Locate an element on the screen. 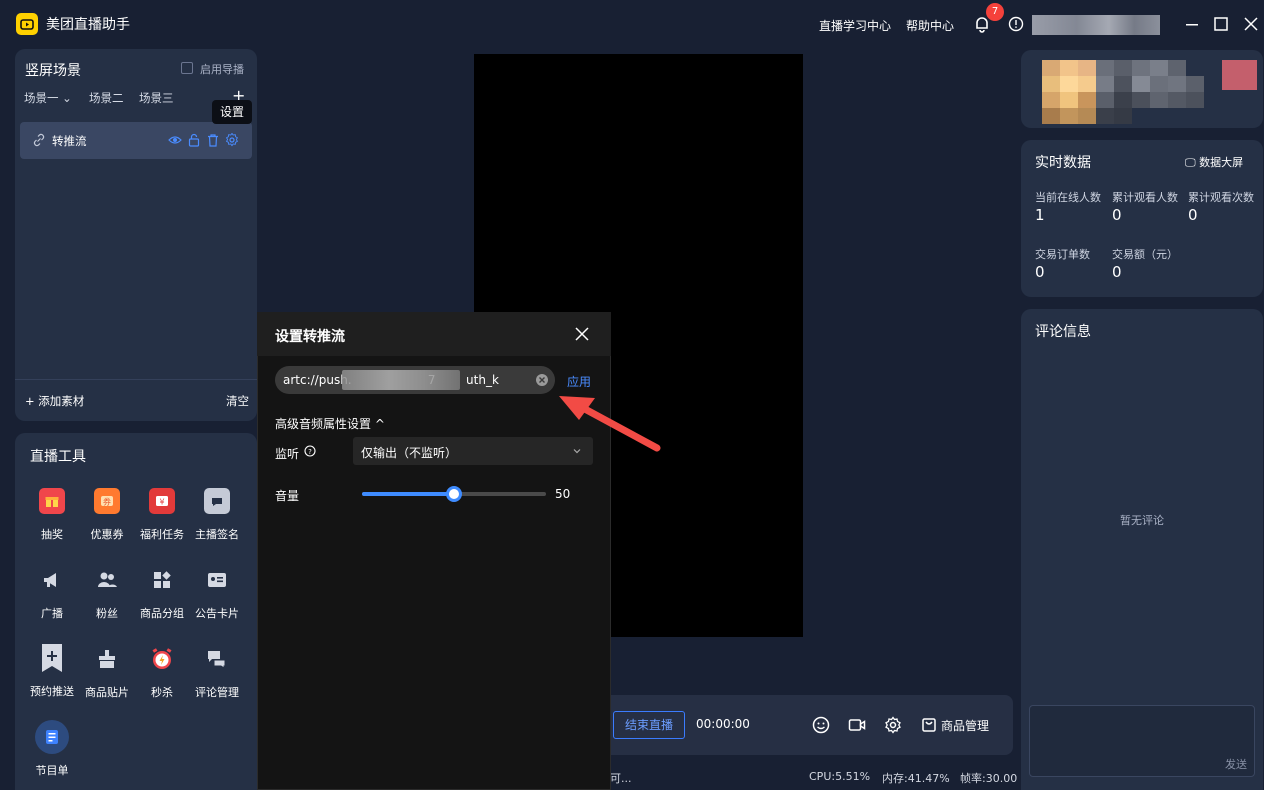 This screenshot has height=790, width=1264. apply-button: 应用 is located at coordinates (579, 381).